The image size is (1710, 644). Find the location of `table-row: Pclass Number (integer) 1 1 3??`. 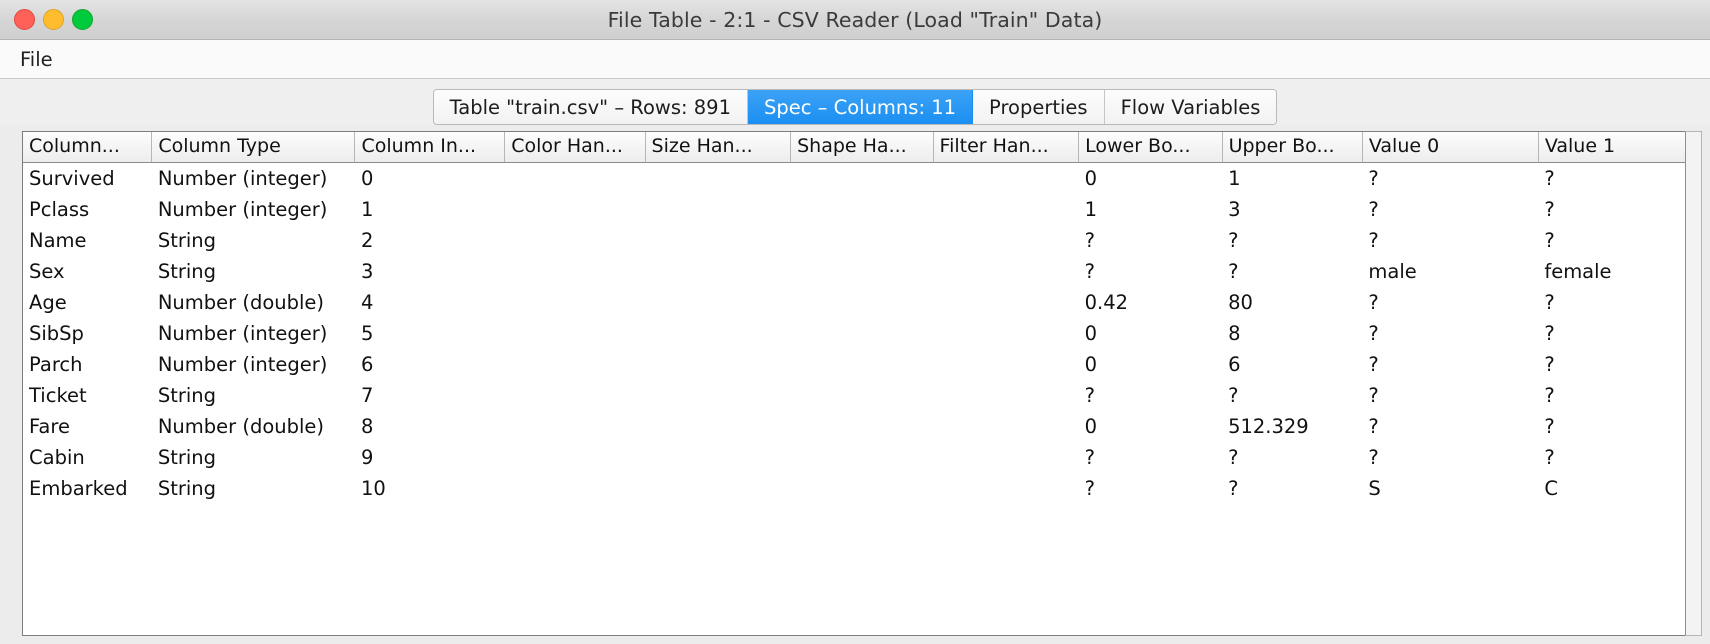

table-row: Pclass Number (integer) 1 1 3?? is located at coordinates (854, 209).